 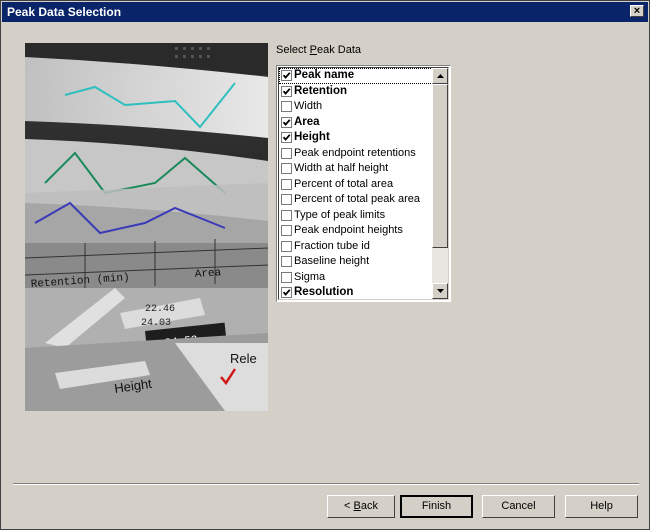 I want to click on scroll-thumb, so click(x=440, y=166).